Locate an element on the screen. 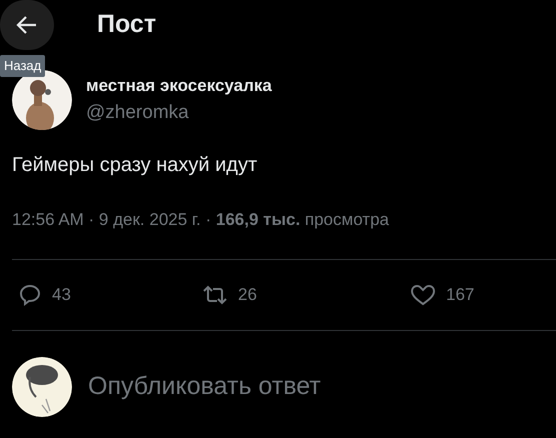 The height and width of the screenshot is (438, 556). repost-icon is located at coordinates (215, 295).